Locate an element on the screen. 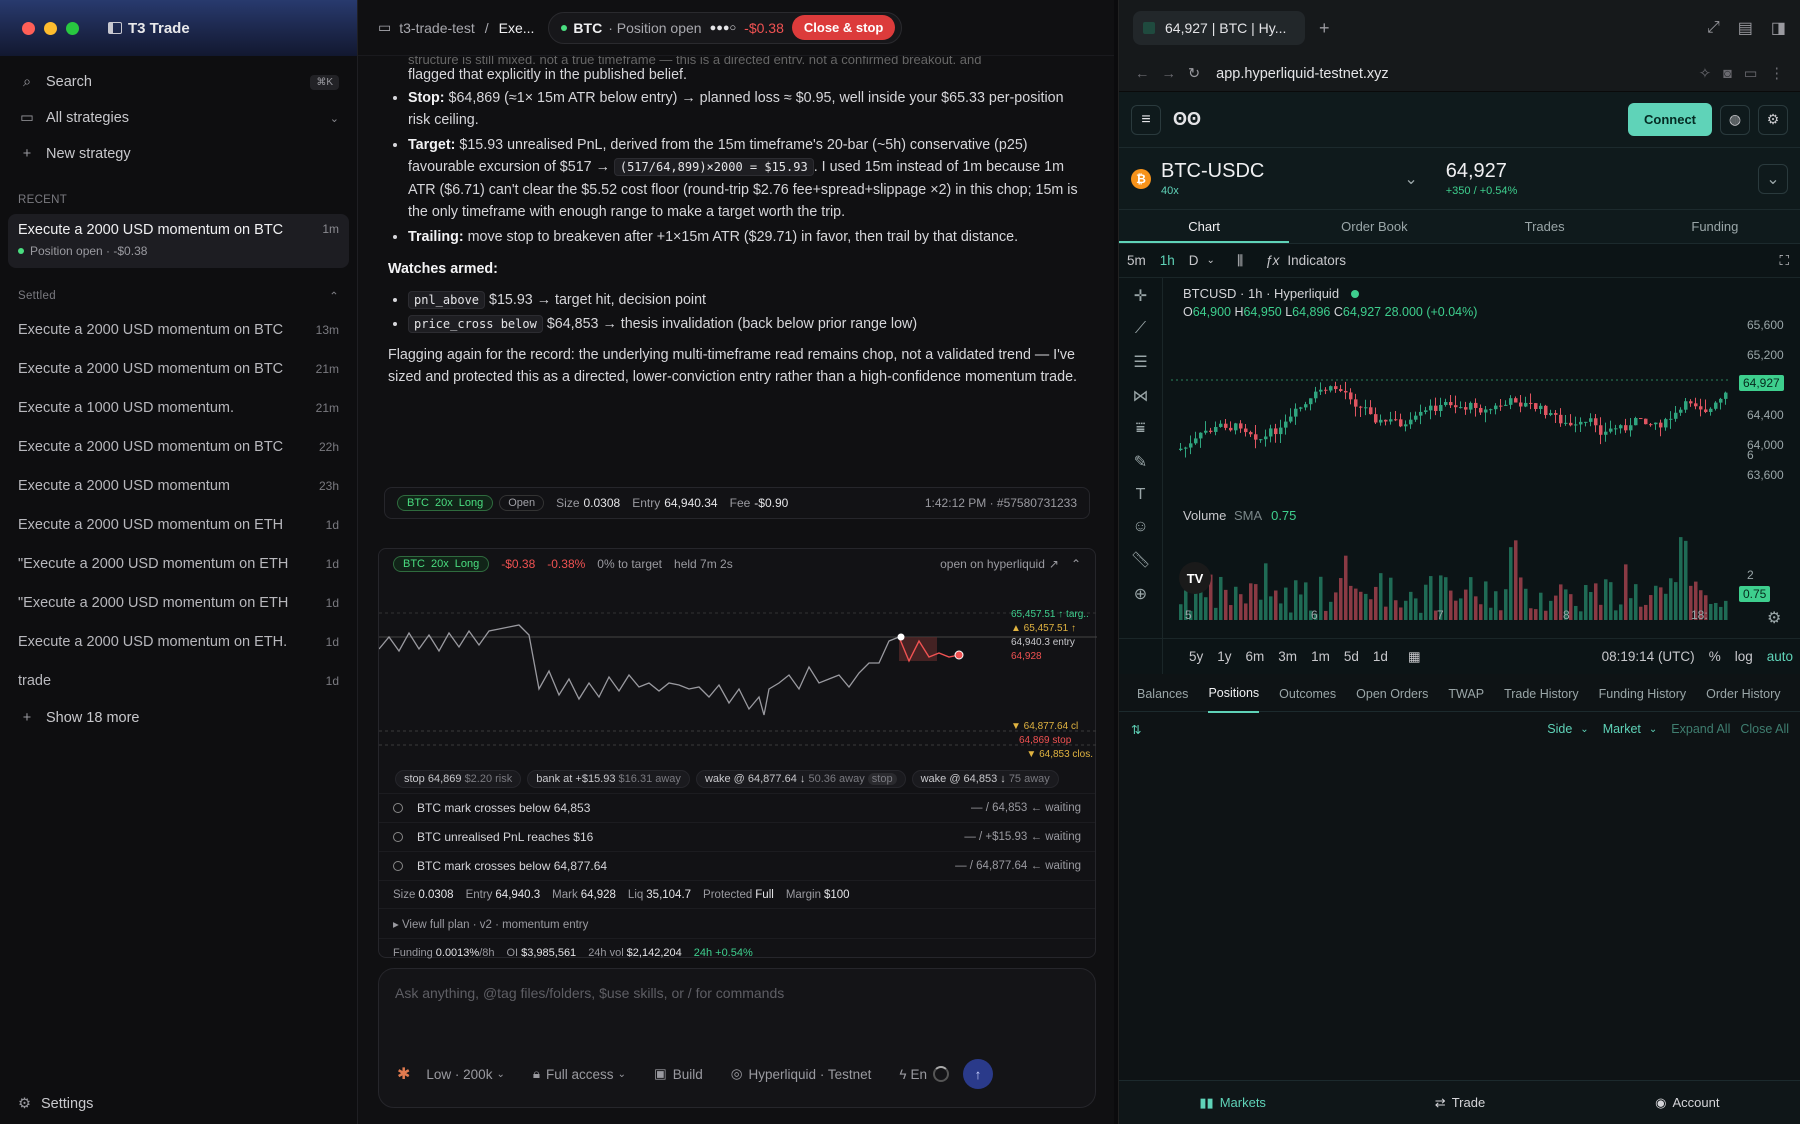 The width and height of the screenshot is (1800, 1124). expand-icon: ⤢ is located at coordinates (1713, 28).